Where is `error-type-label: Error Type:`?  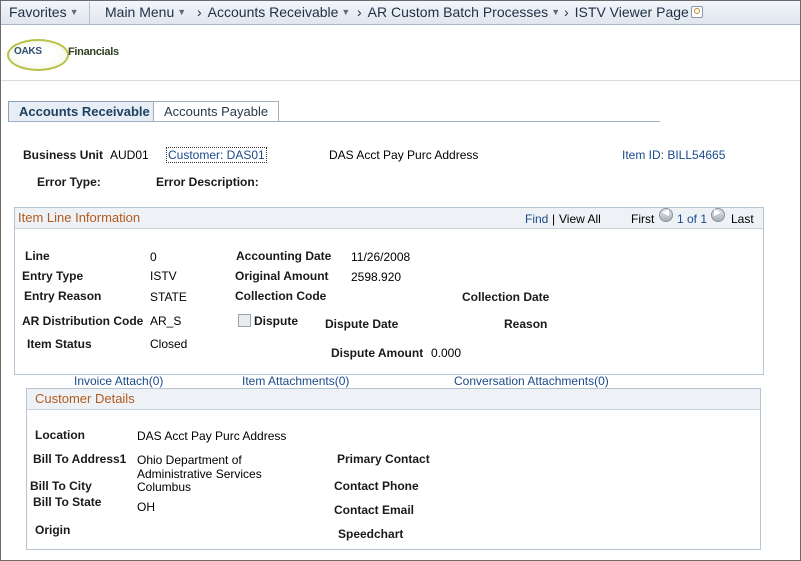
error-type-label: Error Type: is located at coordinates (69, 182).